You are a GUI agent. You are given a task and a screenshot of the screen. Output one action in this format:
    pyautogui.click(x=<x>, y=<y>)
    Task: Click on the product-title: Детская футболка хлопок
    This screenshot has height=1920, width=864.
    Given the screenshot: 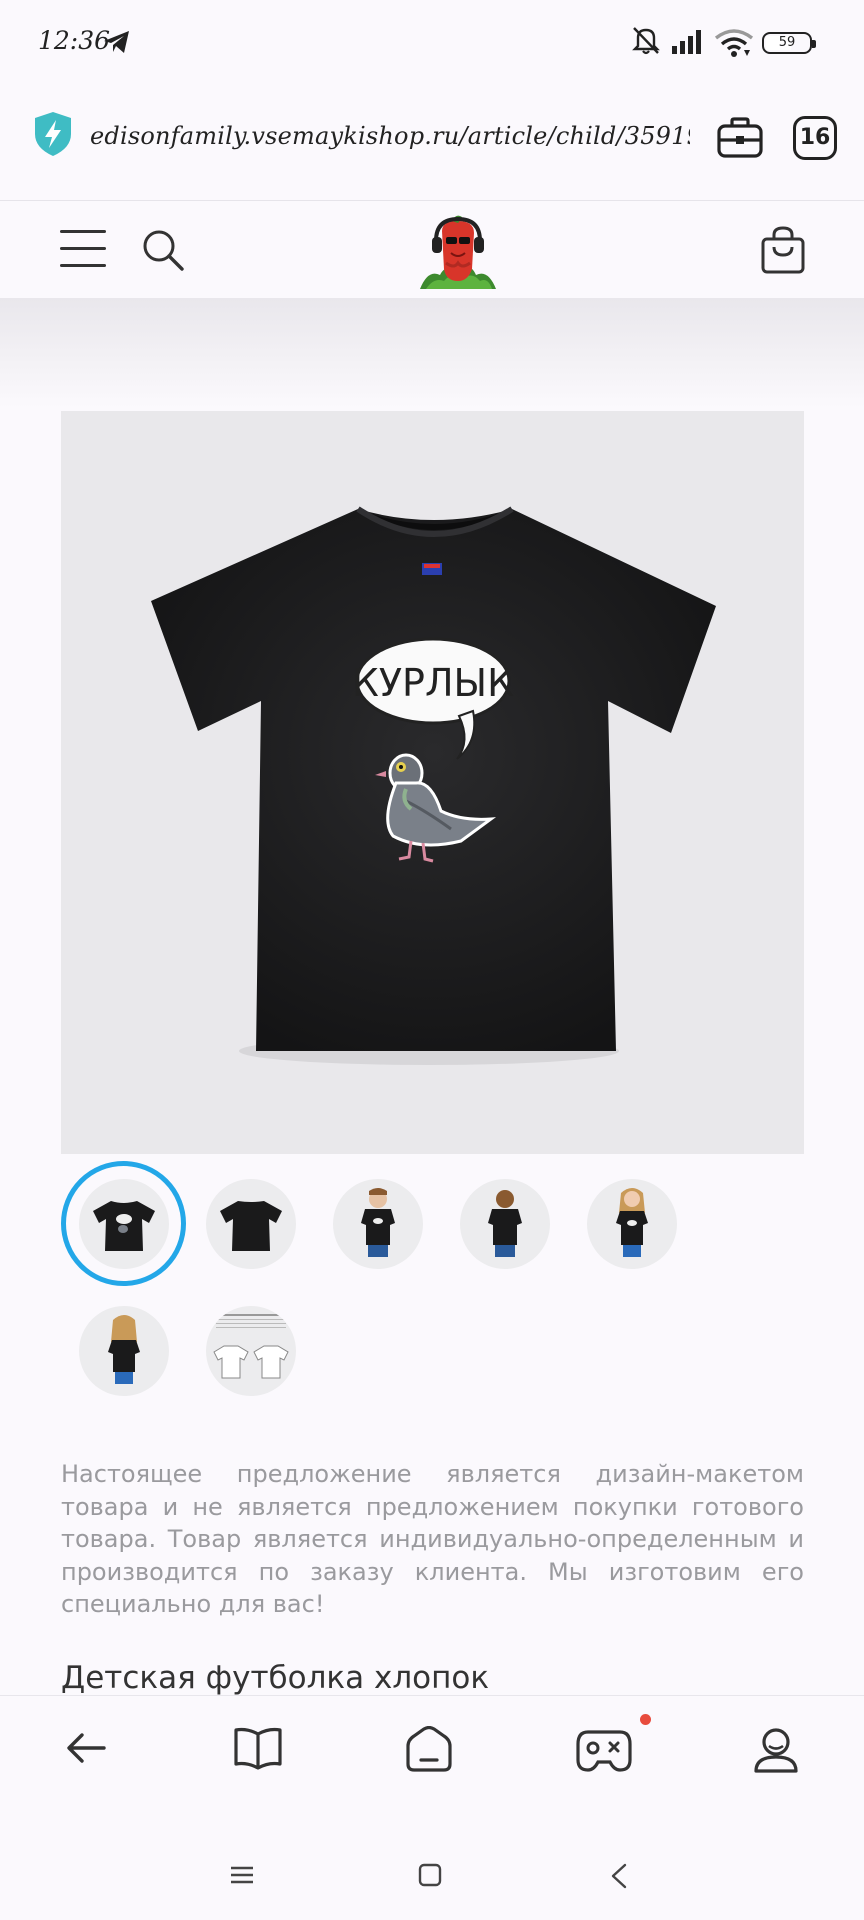 What is the action you would take?
    pyautogui.click(x=275, y=1678)
    